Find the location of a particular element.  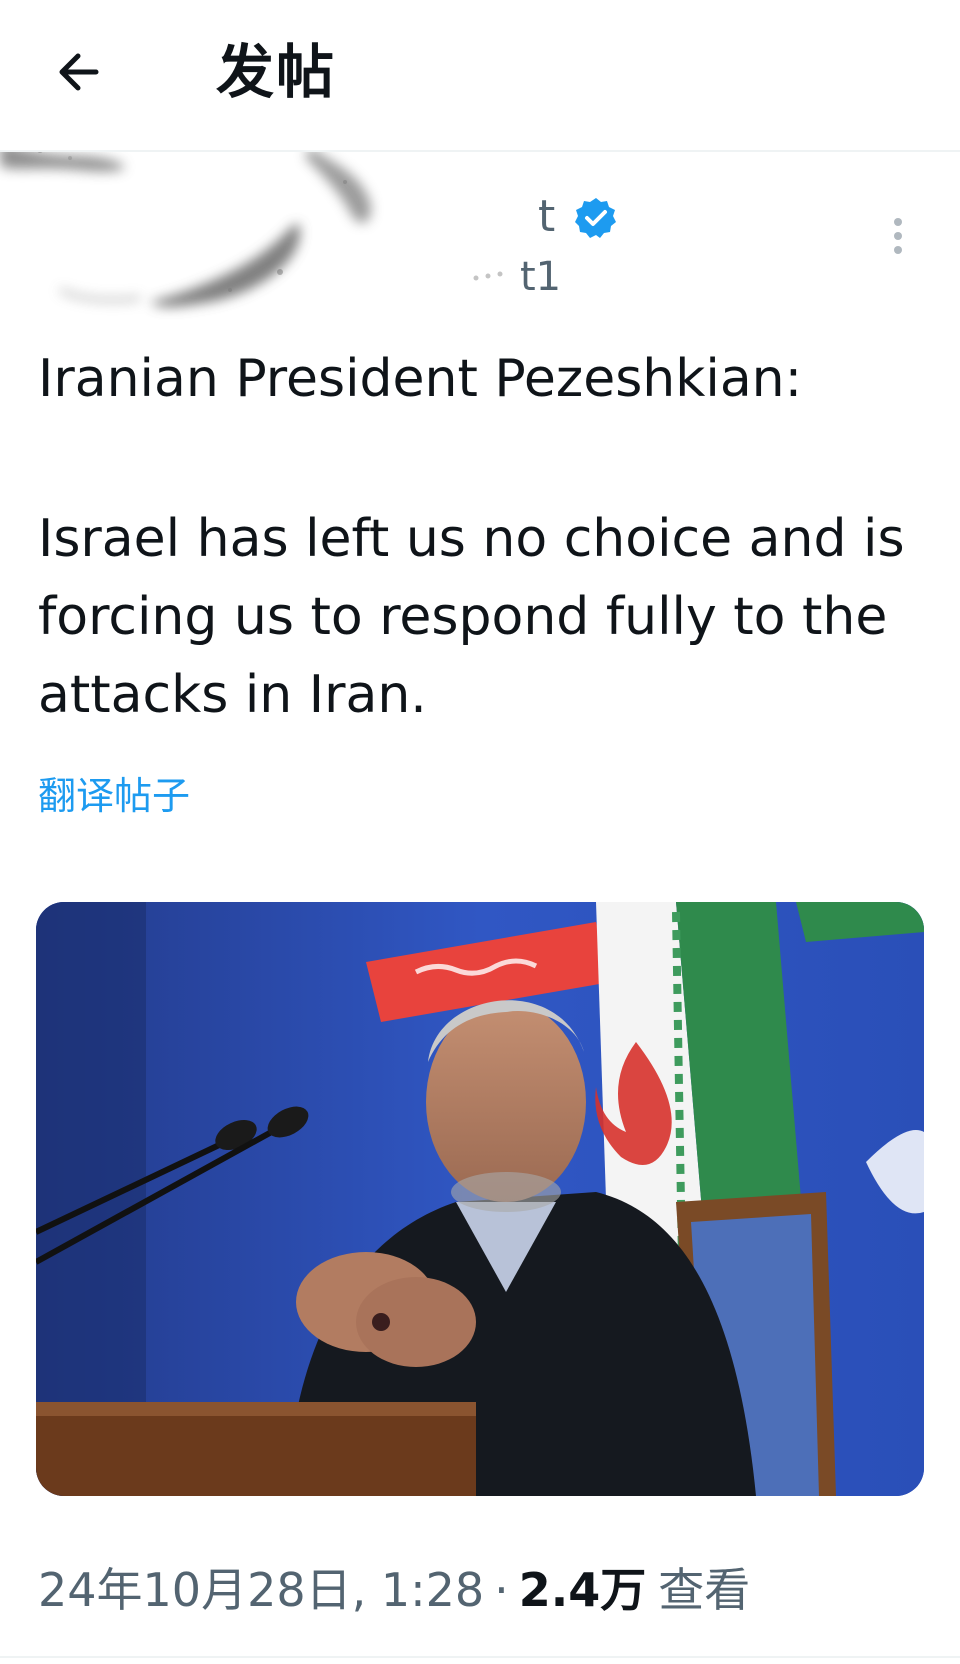

verified-badge-icon is located at coordinates (596, 218).